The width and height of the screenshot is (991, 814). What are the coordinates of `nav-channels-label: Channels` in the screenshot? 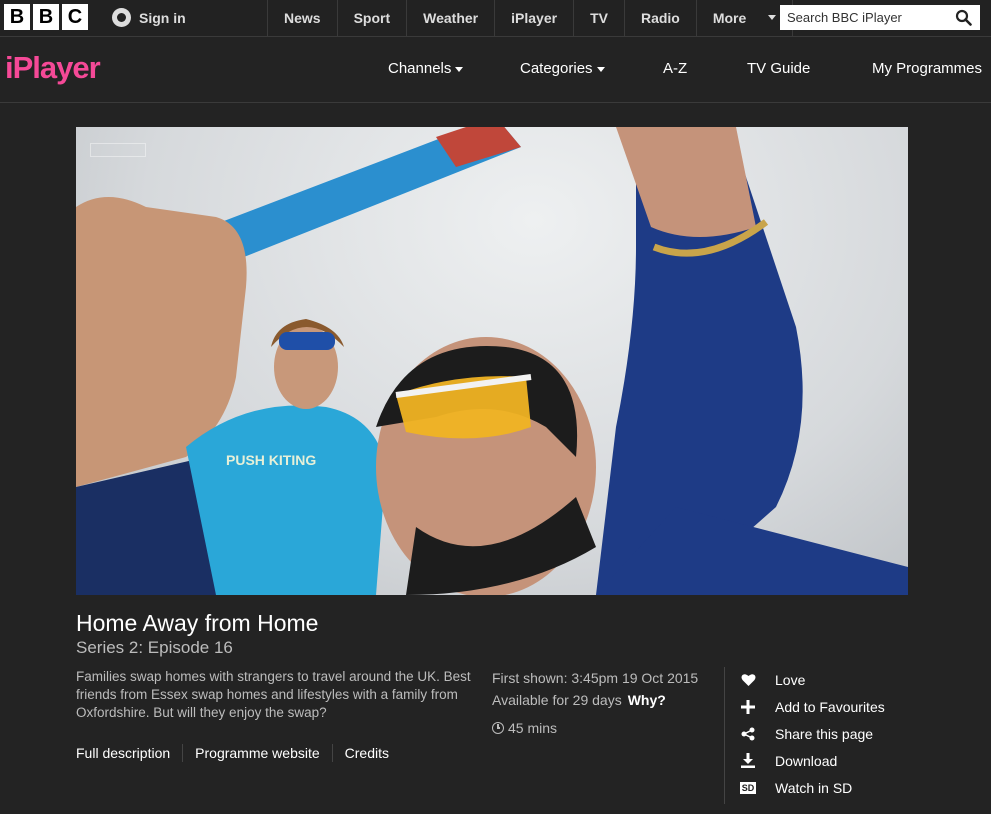 It's located at (420, 68).